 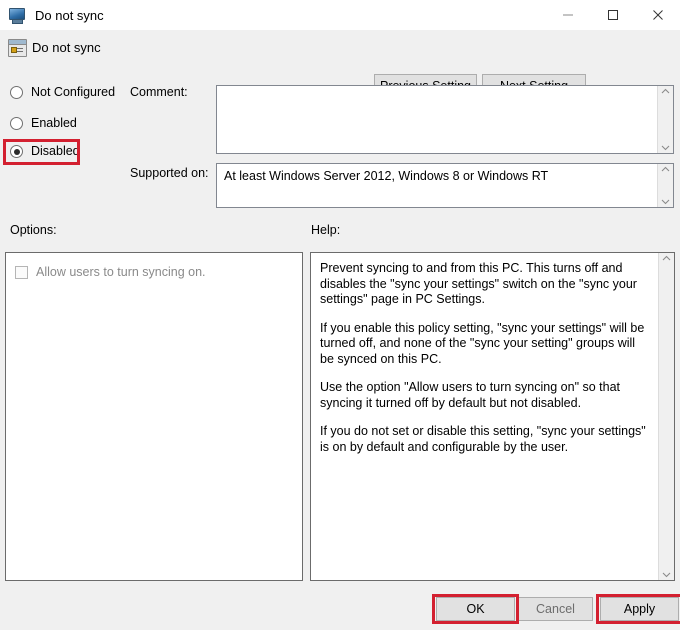 What do you see at coordinates (326, 230) in the screenshot?
I see `help-label: Help:` at bounding box center [326, 230].